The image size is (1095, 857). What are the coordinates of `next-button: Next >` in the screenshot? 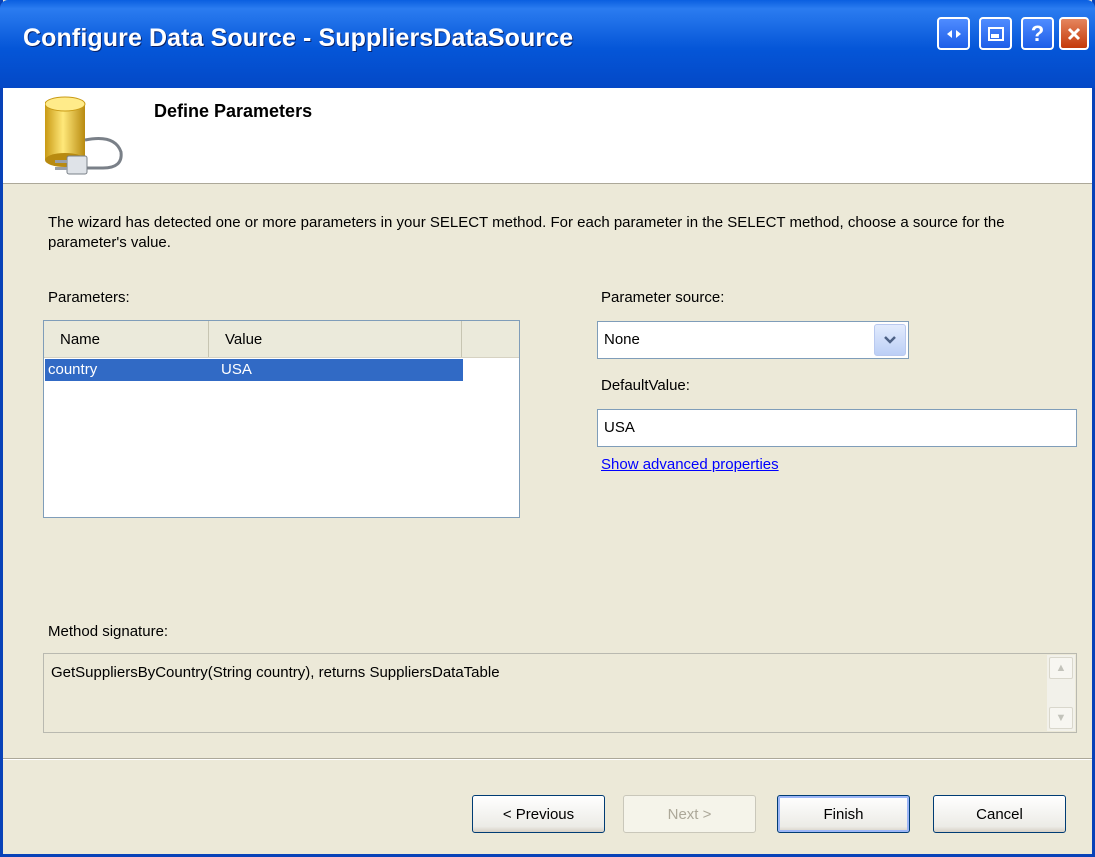 It's located at (689, 814).